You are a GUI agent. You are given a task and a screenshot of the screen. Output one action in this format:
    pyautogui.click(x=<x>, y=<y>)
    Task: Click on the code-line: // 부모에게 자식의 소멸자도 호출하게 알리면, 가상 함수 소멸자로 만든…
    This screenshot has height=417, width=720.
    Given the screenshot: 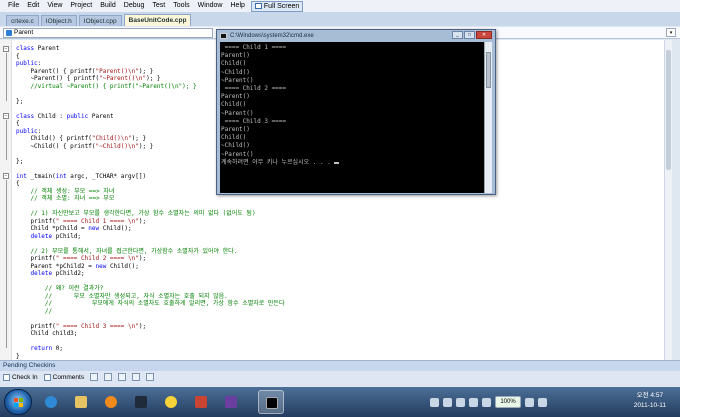 What is the action you would take?
    pyautogui.click(x=164, y=303)
    